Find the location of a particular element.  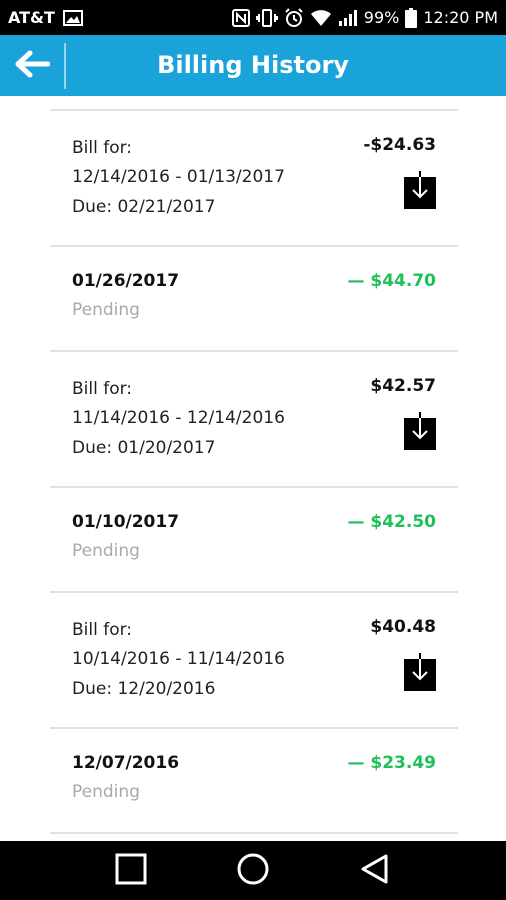

alarm-icon is located at coordinates (294, 17).